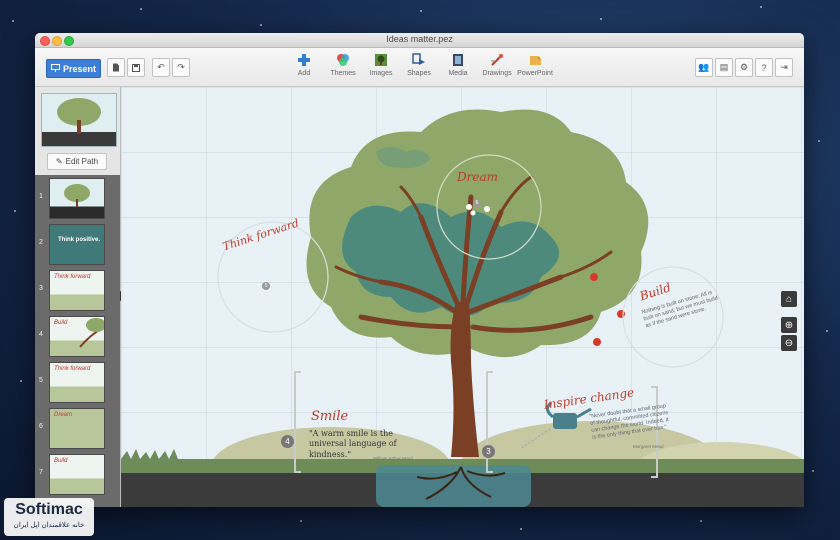  I want to click on present-icon, so click(55, 68).